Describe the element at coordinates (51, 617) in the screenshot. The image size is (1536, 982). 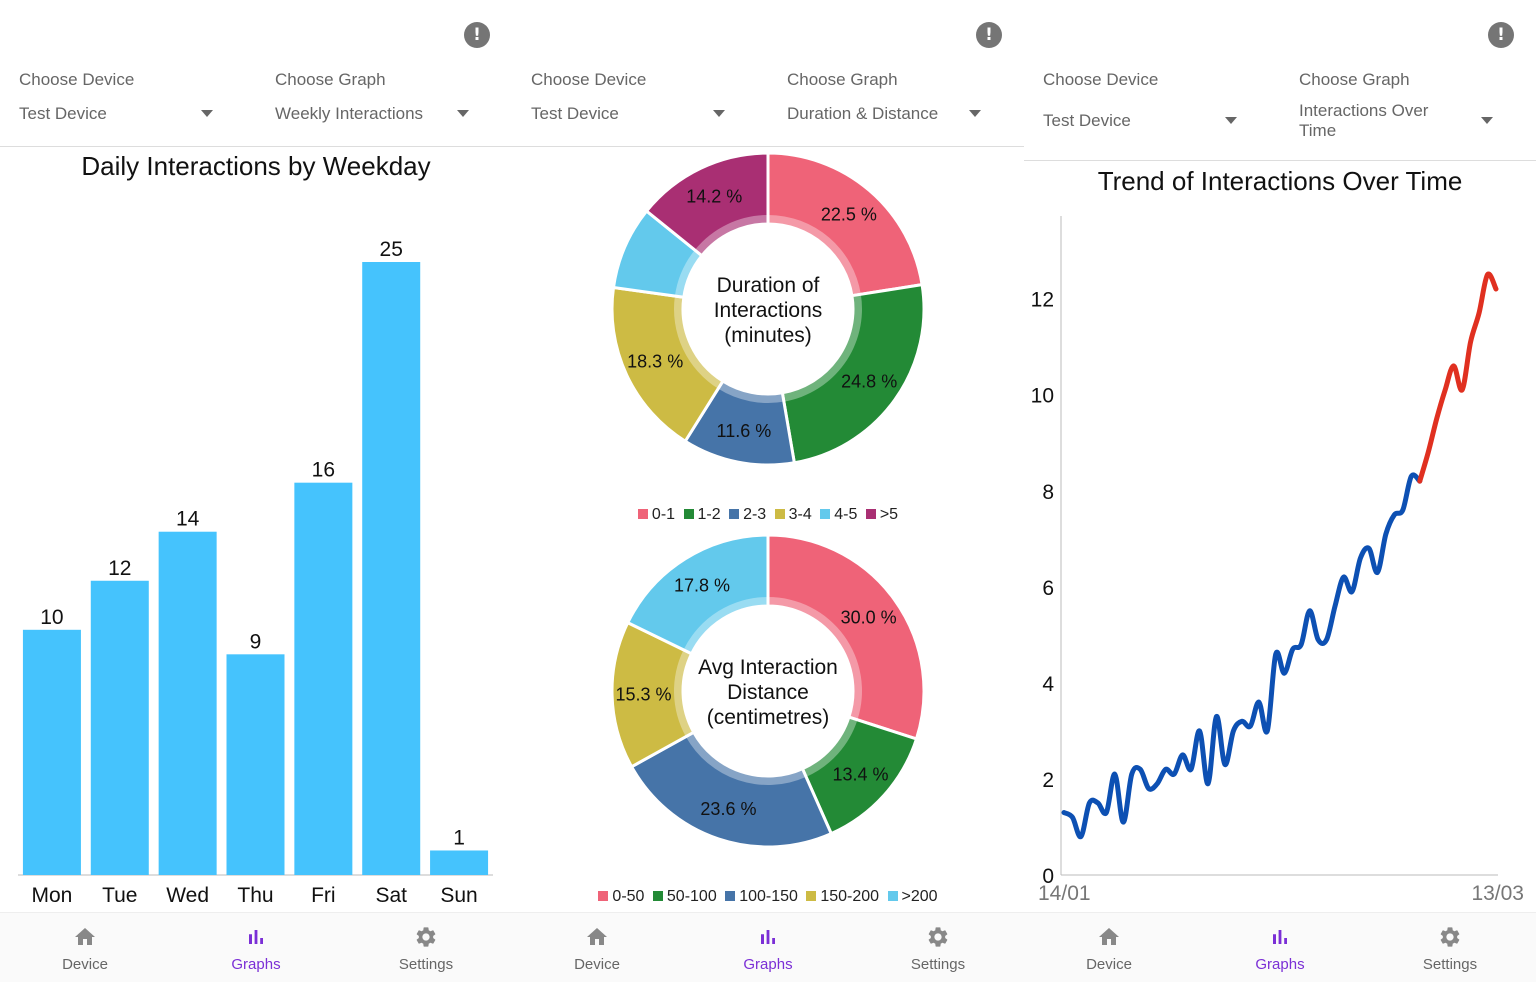
I see `bar-value-label: 10` at that location.